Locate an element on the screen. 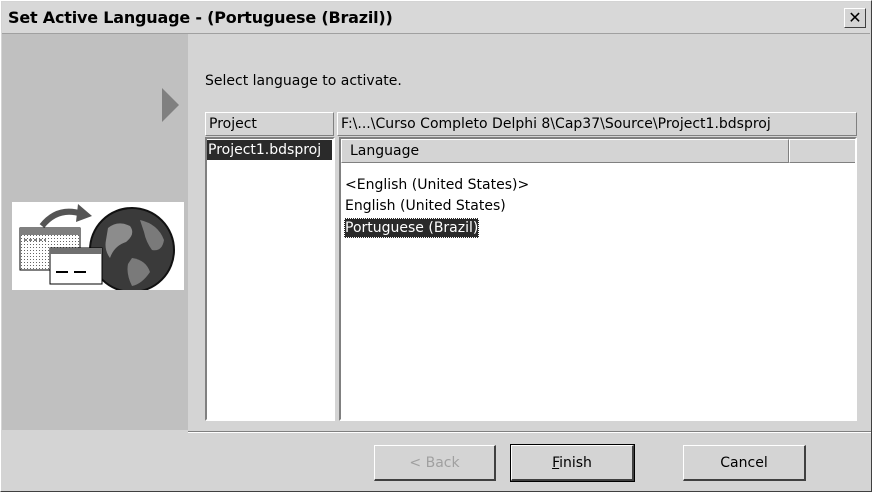  finish-button-label: Finish is located at coordinates (572, 462).